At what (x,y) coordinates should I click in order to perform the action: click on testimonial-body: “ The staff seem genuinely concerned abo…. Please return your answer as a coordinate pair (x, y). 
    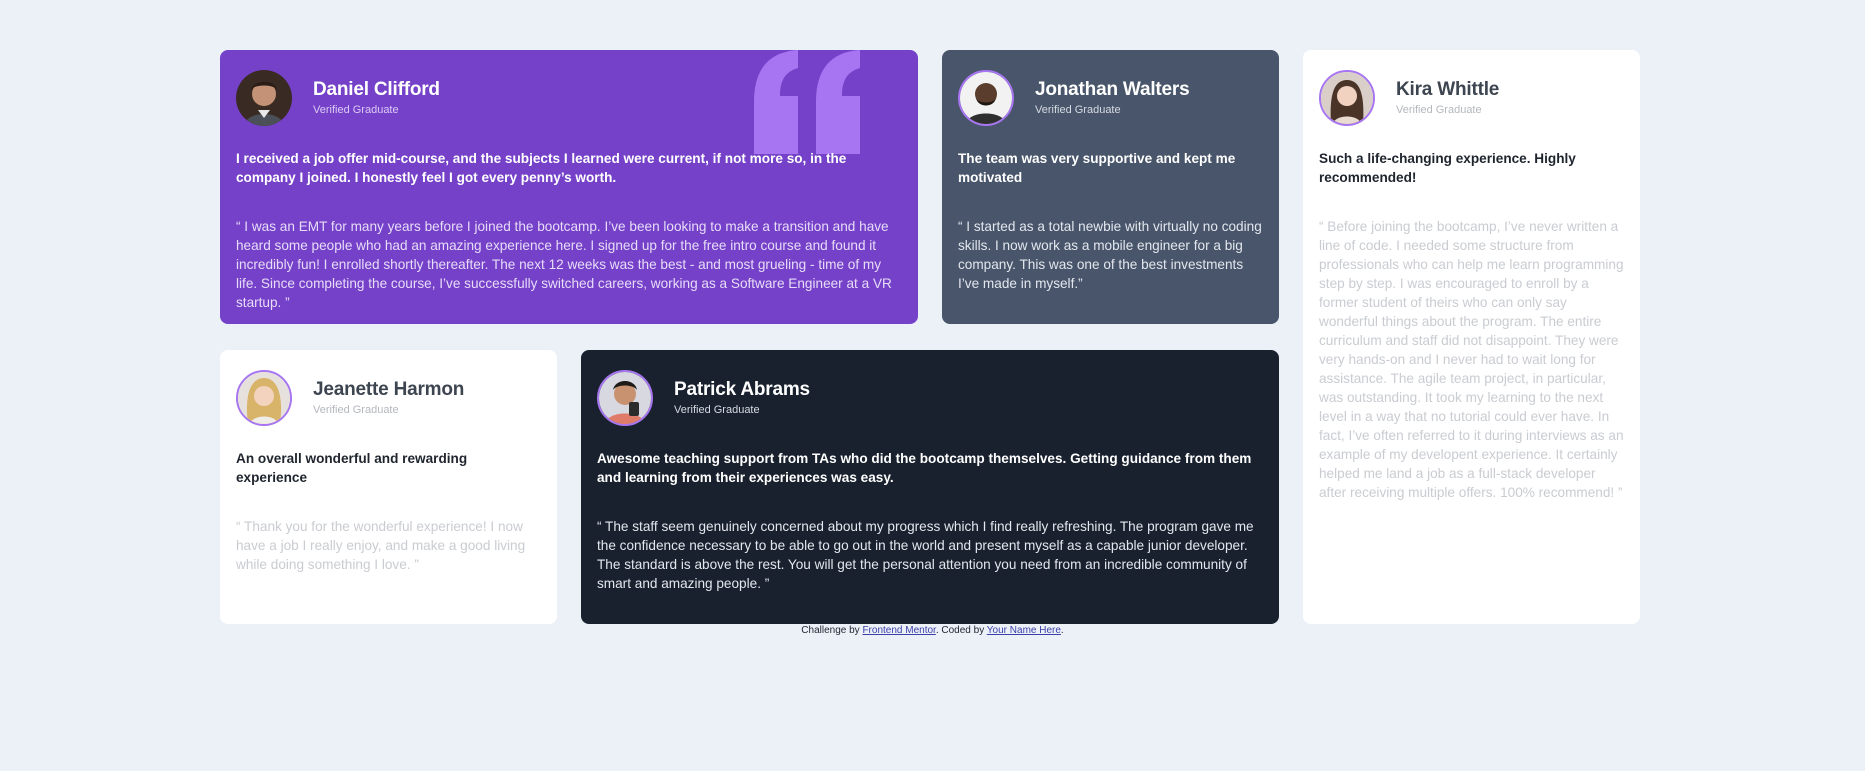
    Looking at the image, I should click on (925, 555).